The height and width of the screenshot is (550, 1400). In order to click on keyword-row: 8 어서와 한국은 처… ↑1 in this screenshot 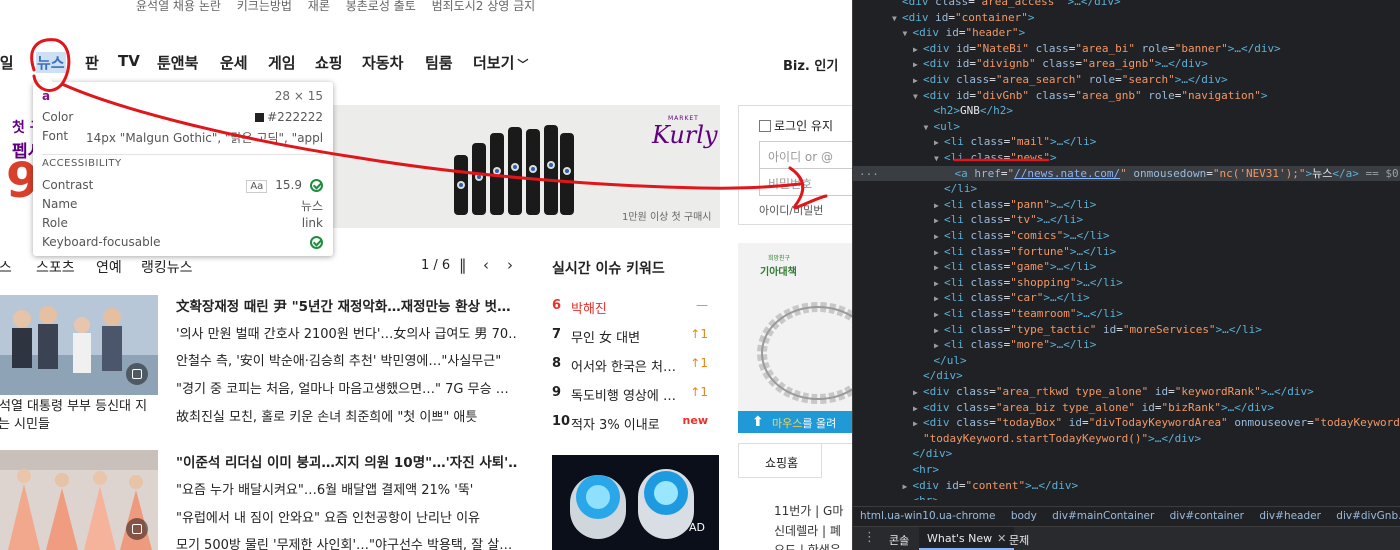, I will do `click(632, 366)`.